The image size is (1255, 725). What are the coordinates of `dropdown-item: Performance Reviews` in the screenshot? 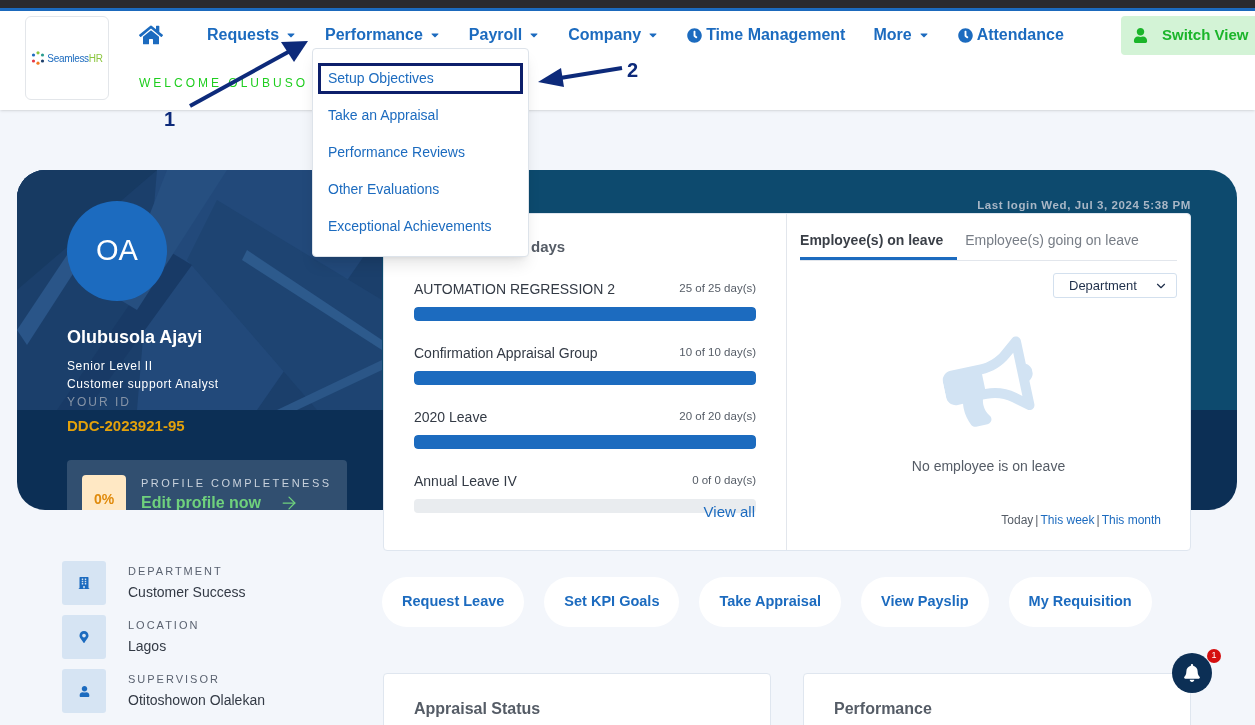 It's located at (420, 152).